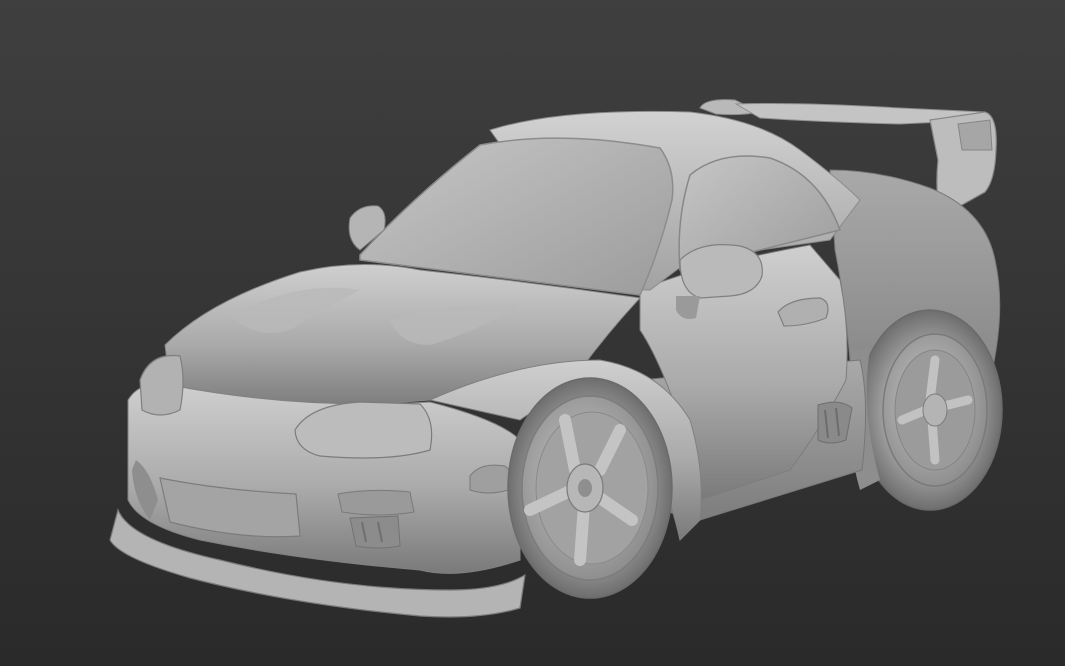 Image resolution: width=1065 pixels, height=666 pixels. What do you see at coordinates (376, 502) in the screenshot?
I see `fog-intake` at bounding box center [376, 502].